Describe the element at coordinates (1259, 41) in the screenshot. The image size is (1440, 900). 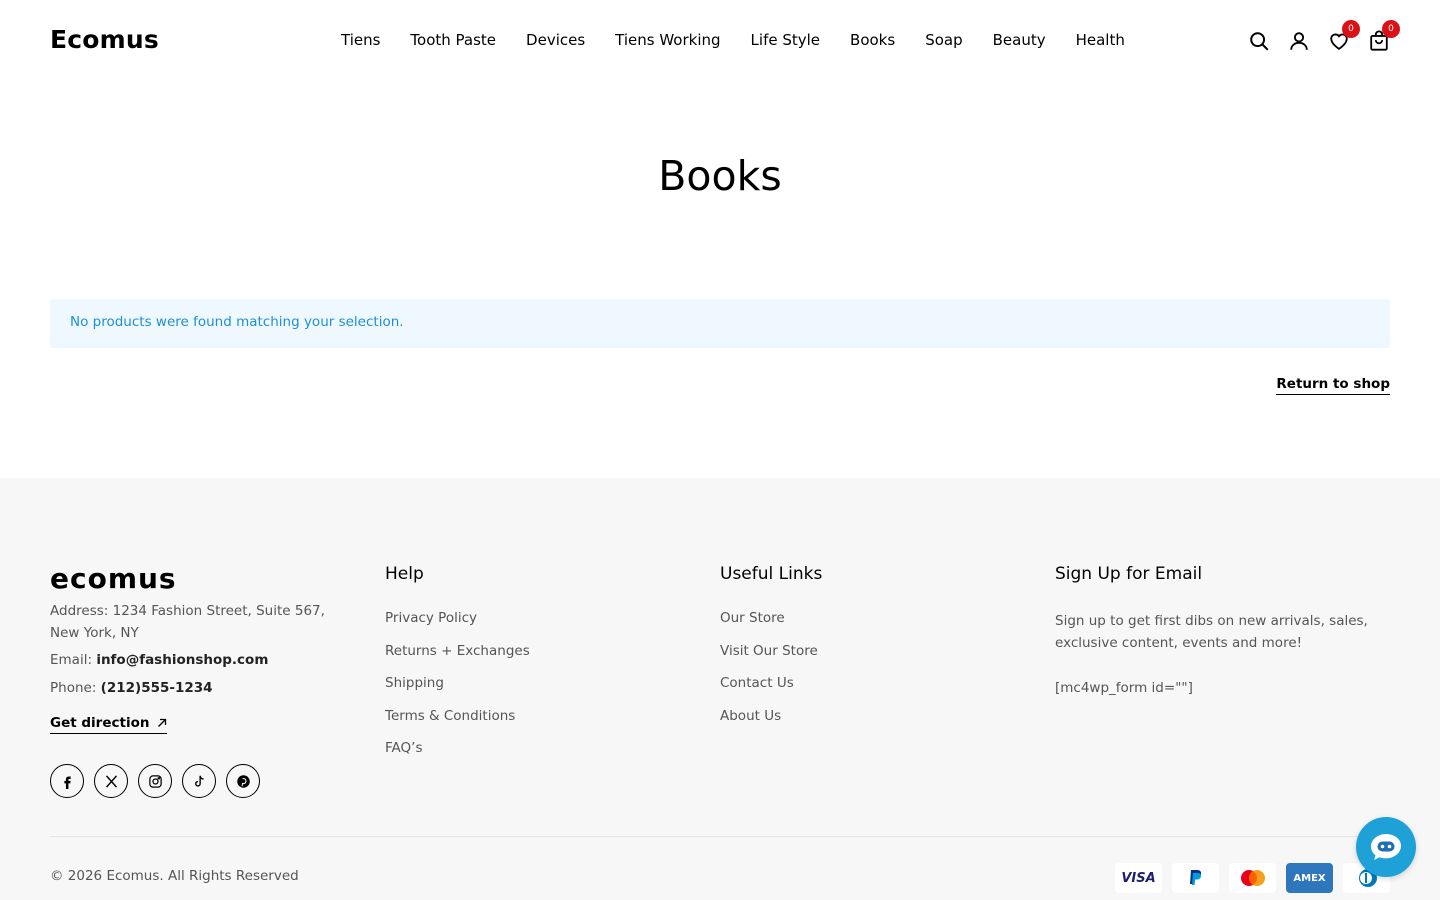
I see `search-icon` at that location.